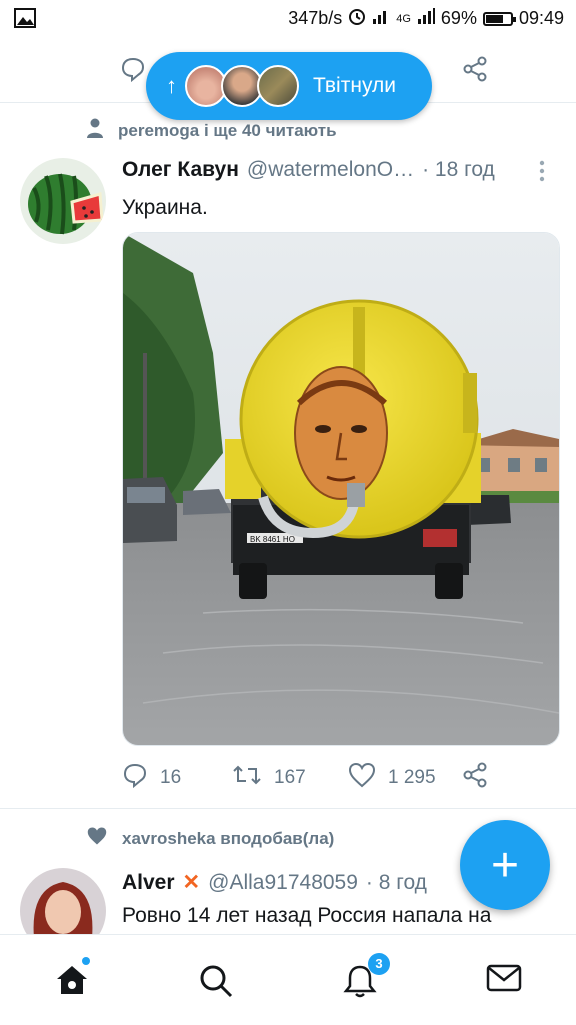  I want to click on license-plate: BK 8461 HO, so click(272, 539).